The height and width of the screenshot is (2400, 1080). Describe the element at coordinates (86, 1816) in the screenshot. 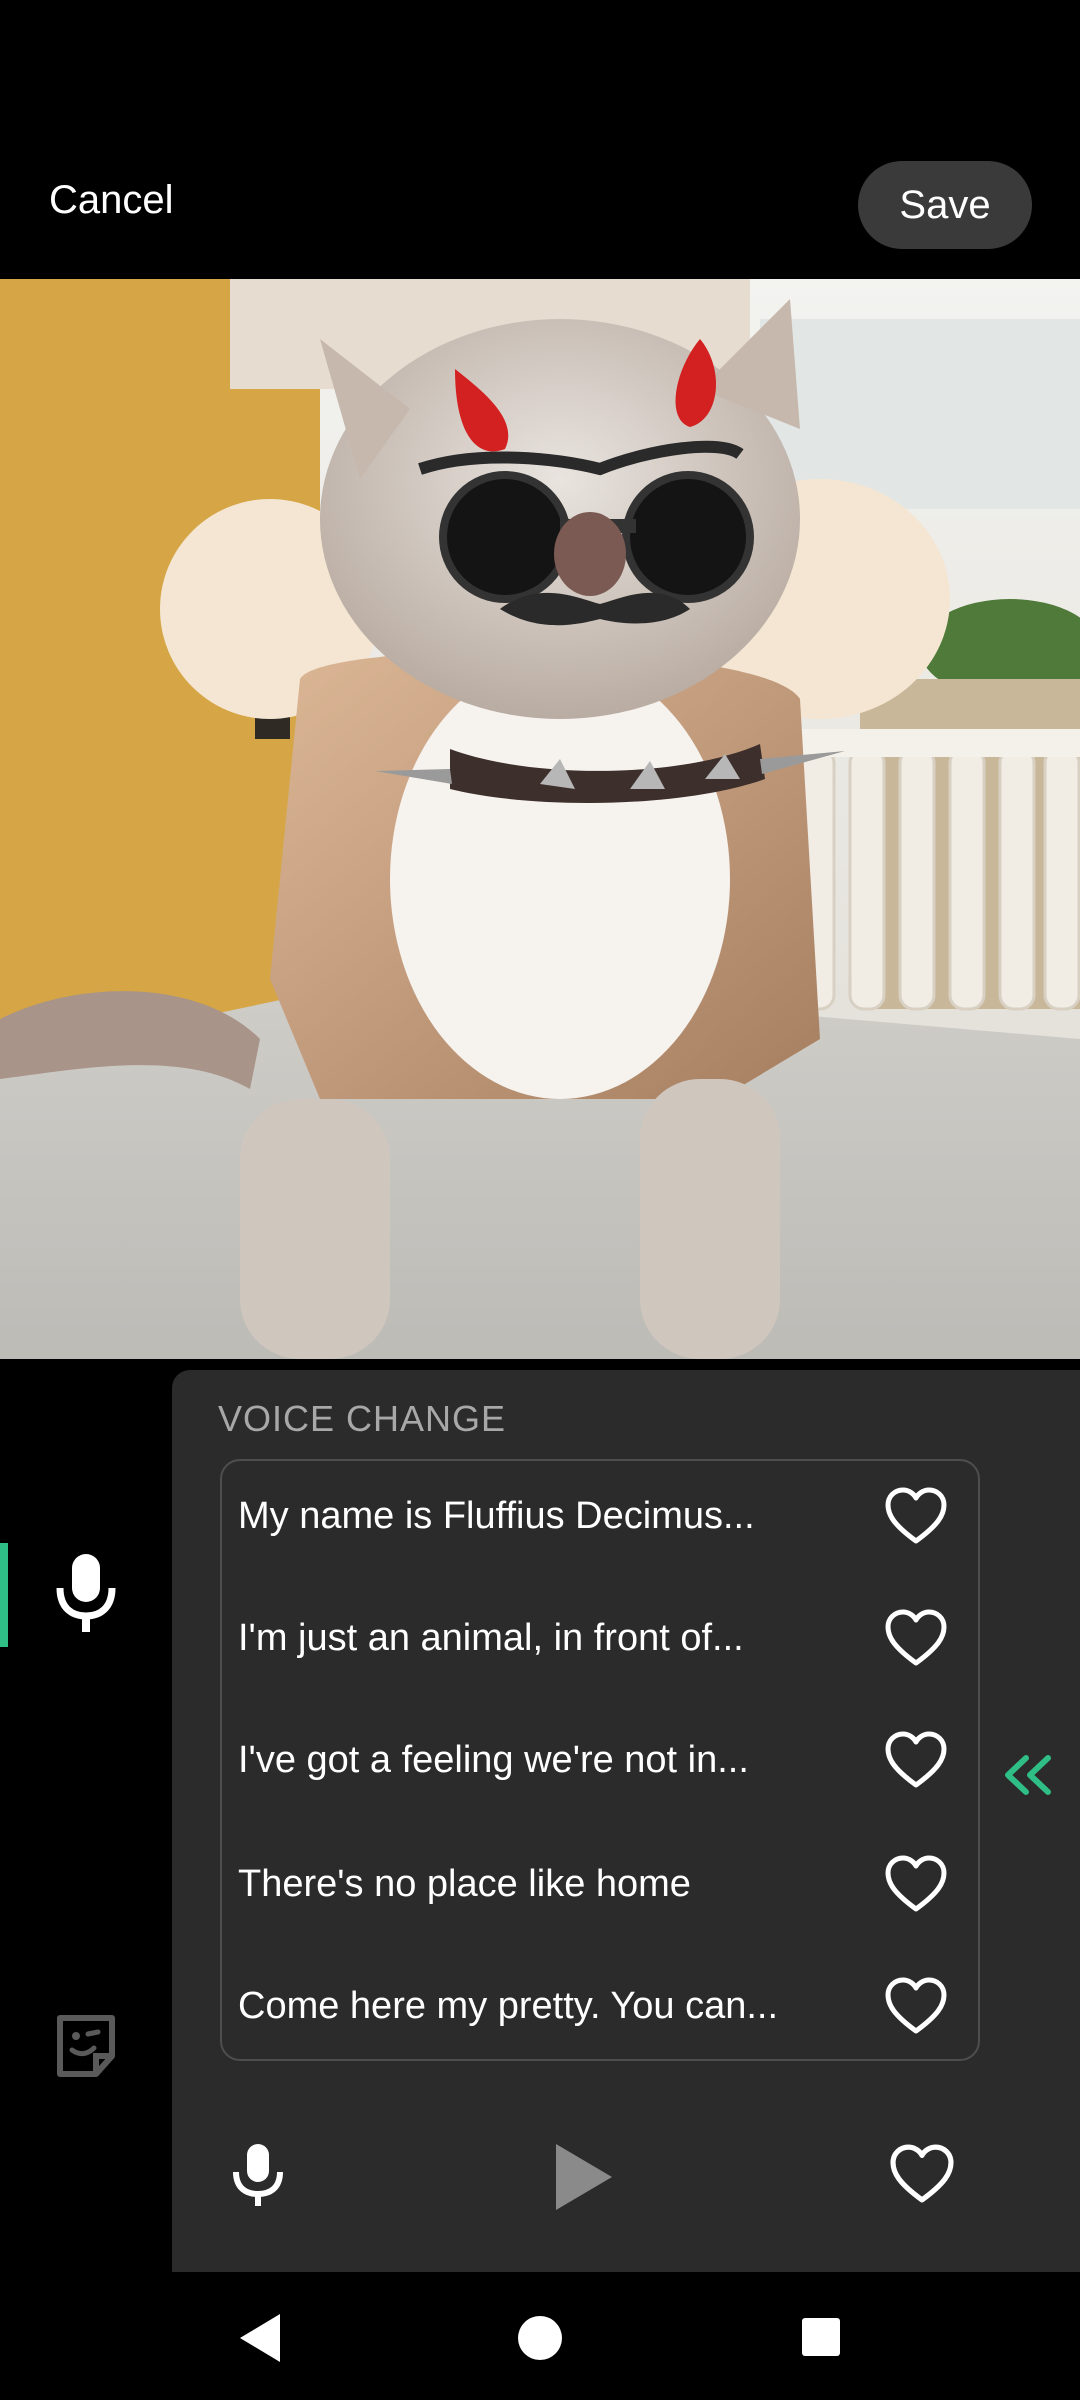

I see `tool-rail` at that location.